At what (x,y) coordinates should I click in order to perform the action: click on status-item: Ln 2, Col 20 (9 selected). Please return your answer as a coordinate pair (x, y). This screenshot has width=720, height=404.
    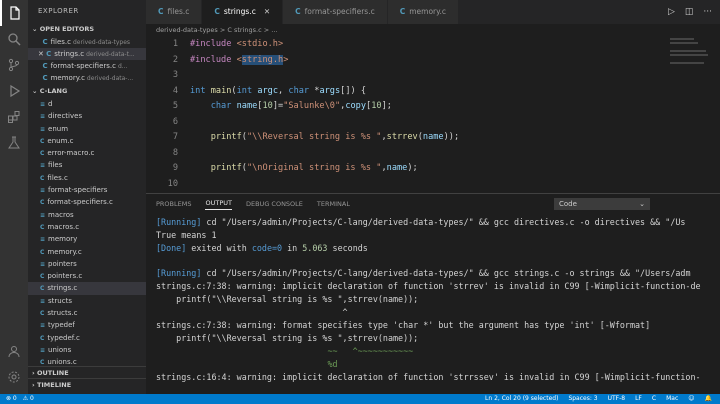
    Looking at the image, I should click on (521, 399).